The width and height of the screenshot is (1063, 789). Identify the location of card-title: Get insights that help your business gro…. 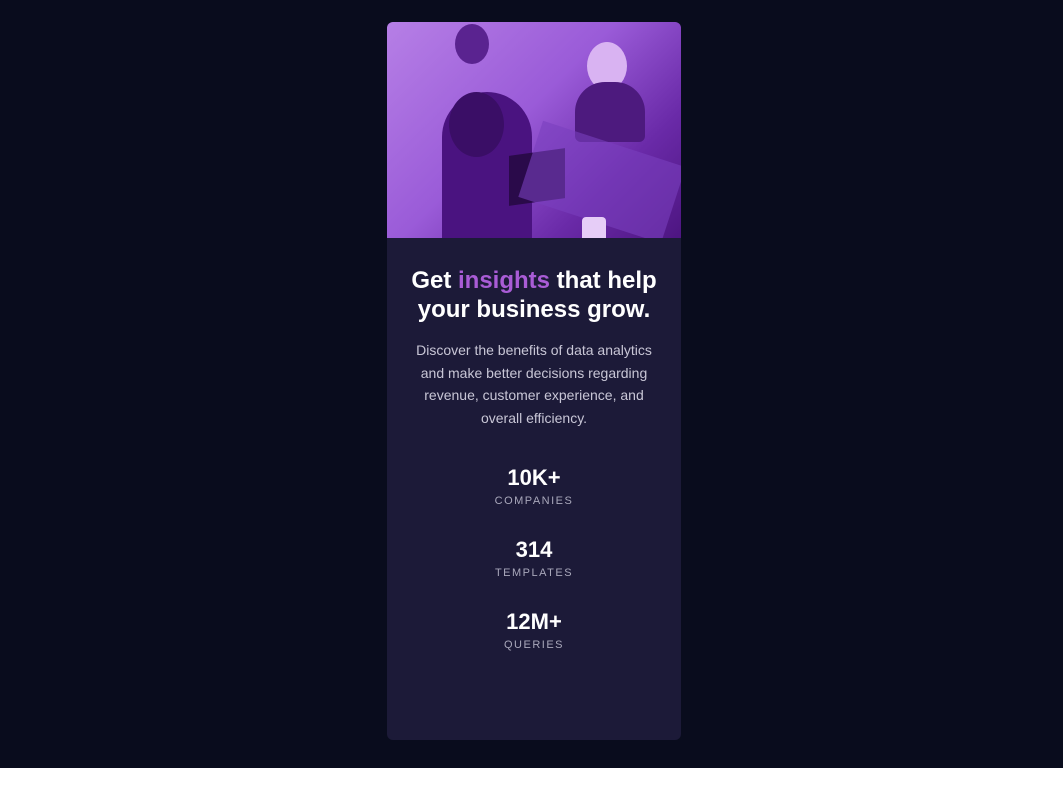
(534, 295).